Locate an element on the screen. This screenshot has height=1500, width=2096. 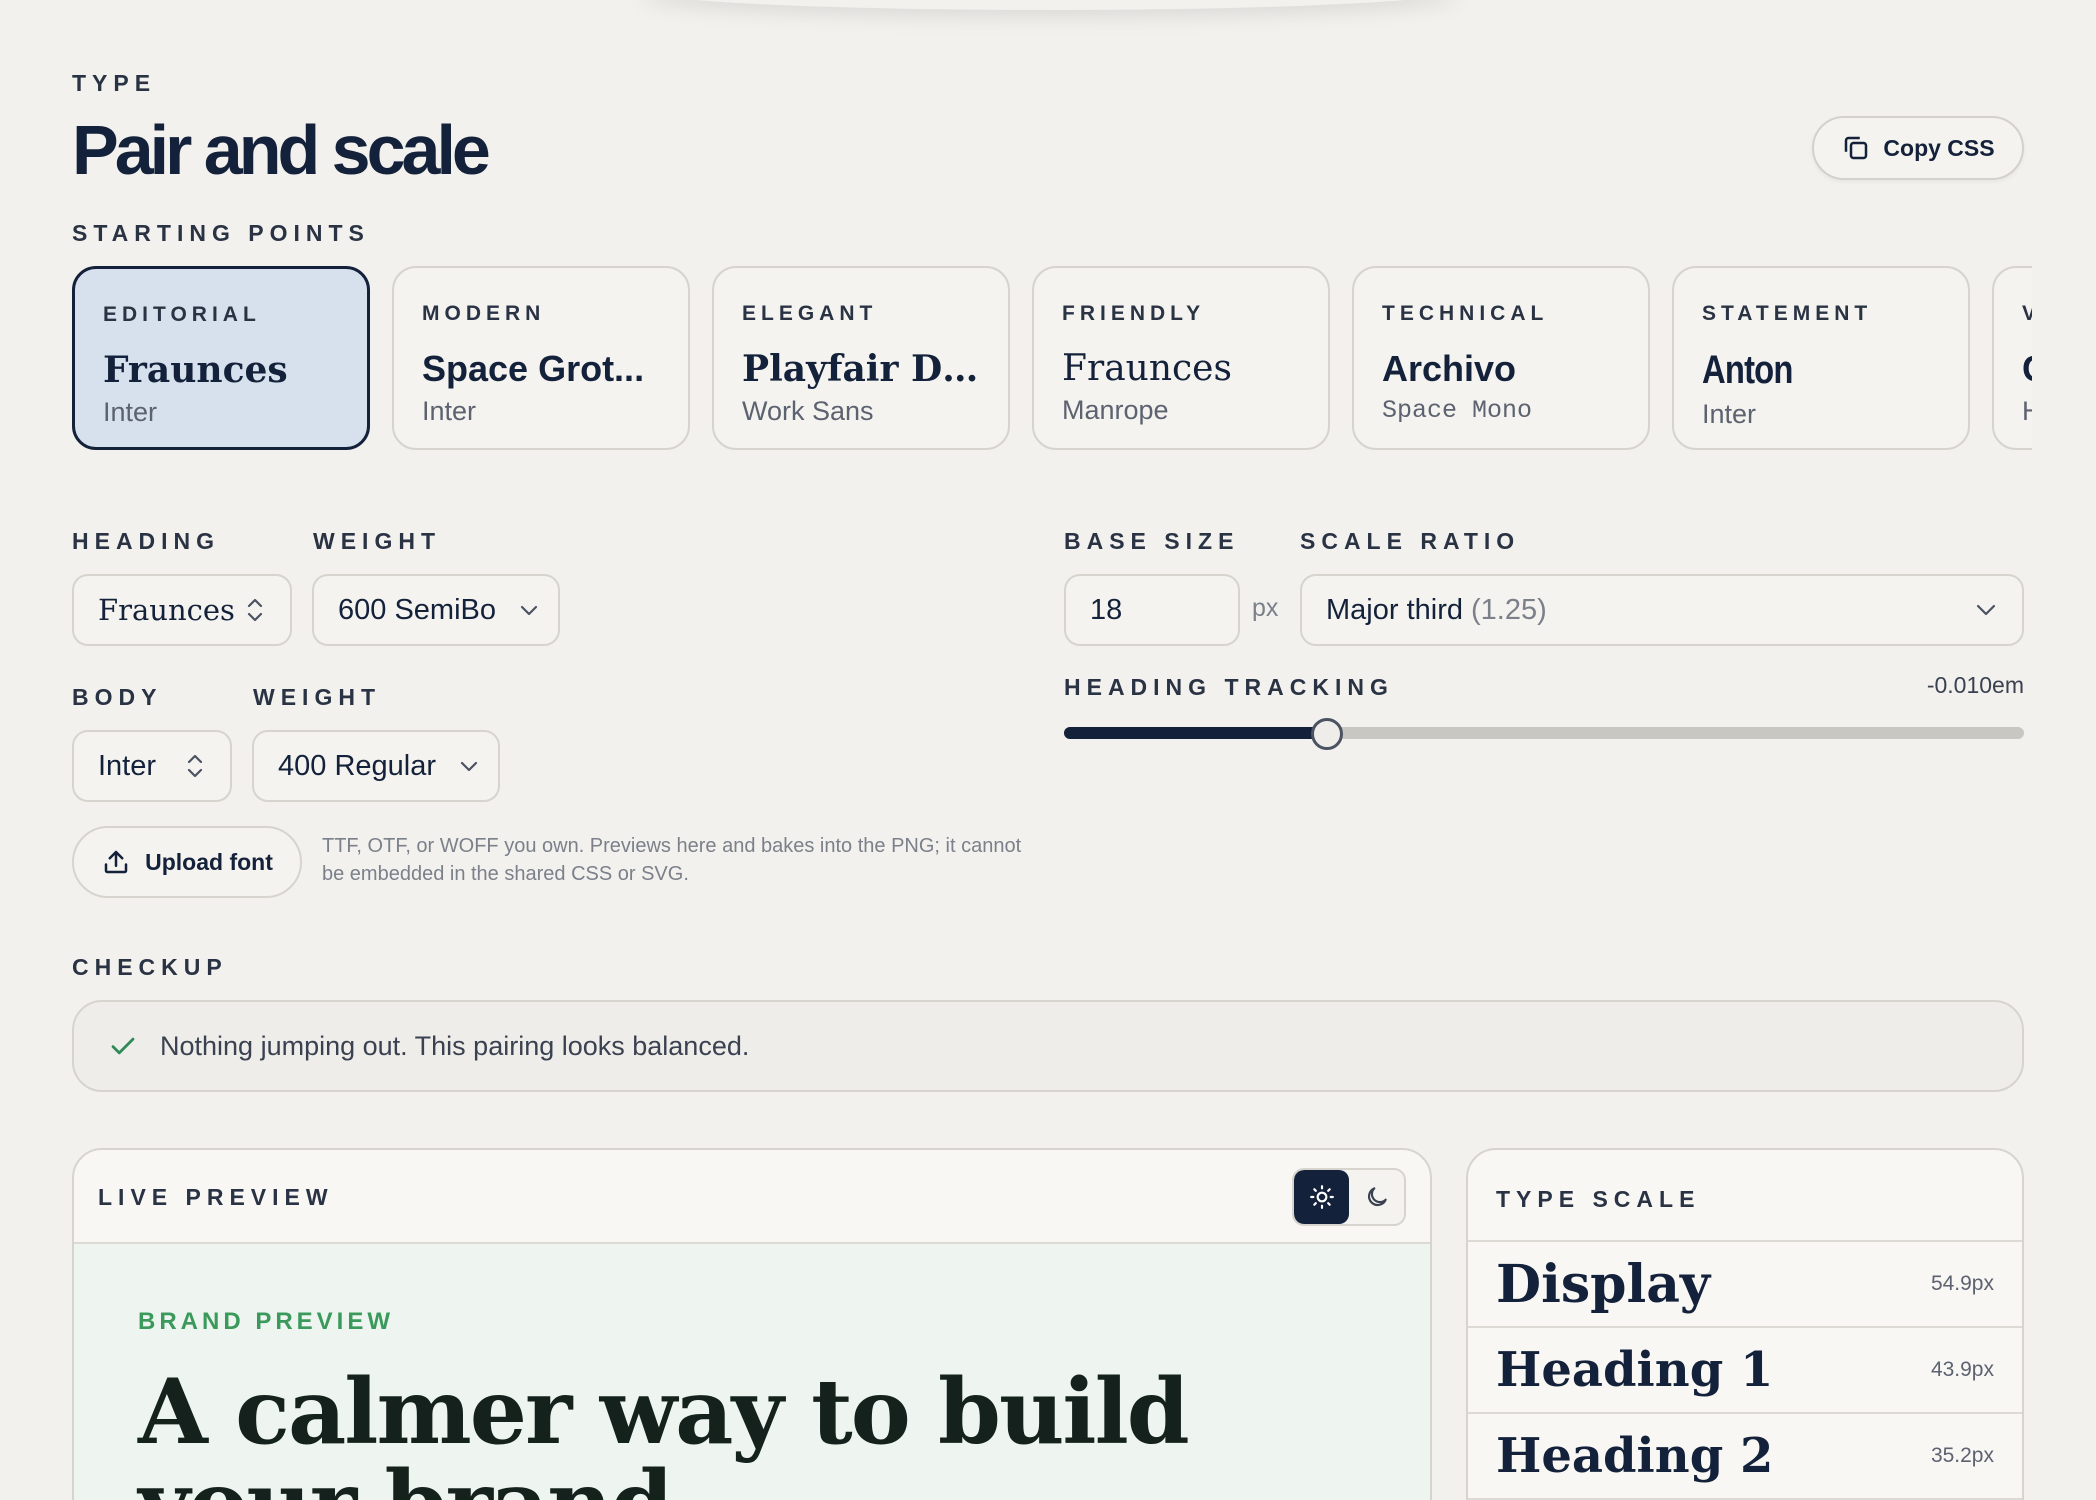
preset-name: EDITORIAL is located at coordinates (182, 314).